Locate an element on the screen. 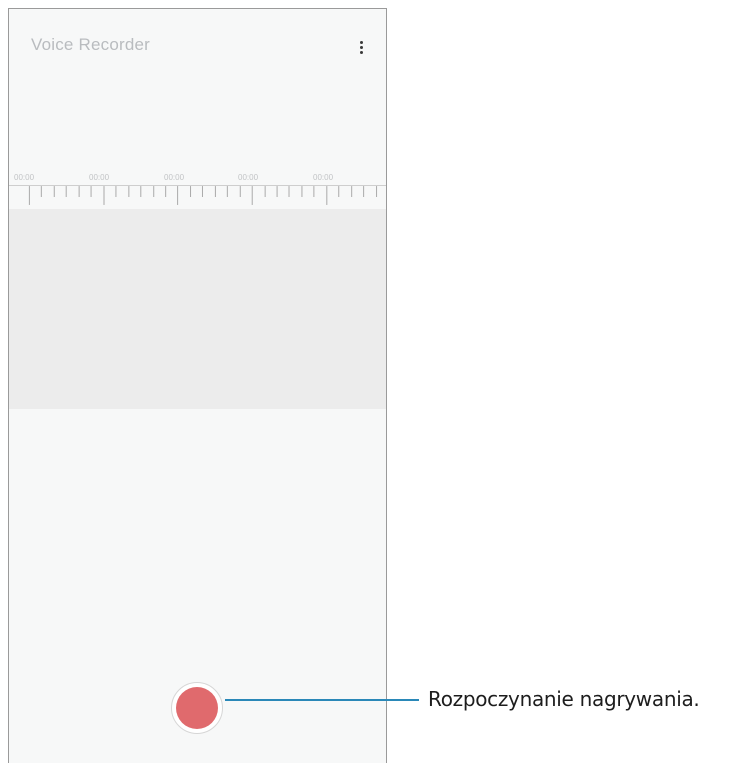  callout-label: Rozpoczynanie nagrywania. is located at coordinates (564, 699).